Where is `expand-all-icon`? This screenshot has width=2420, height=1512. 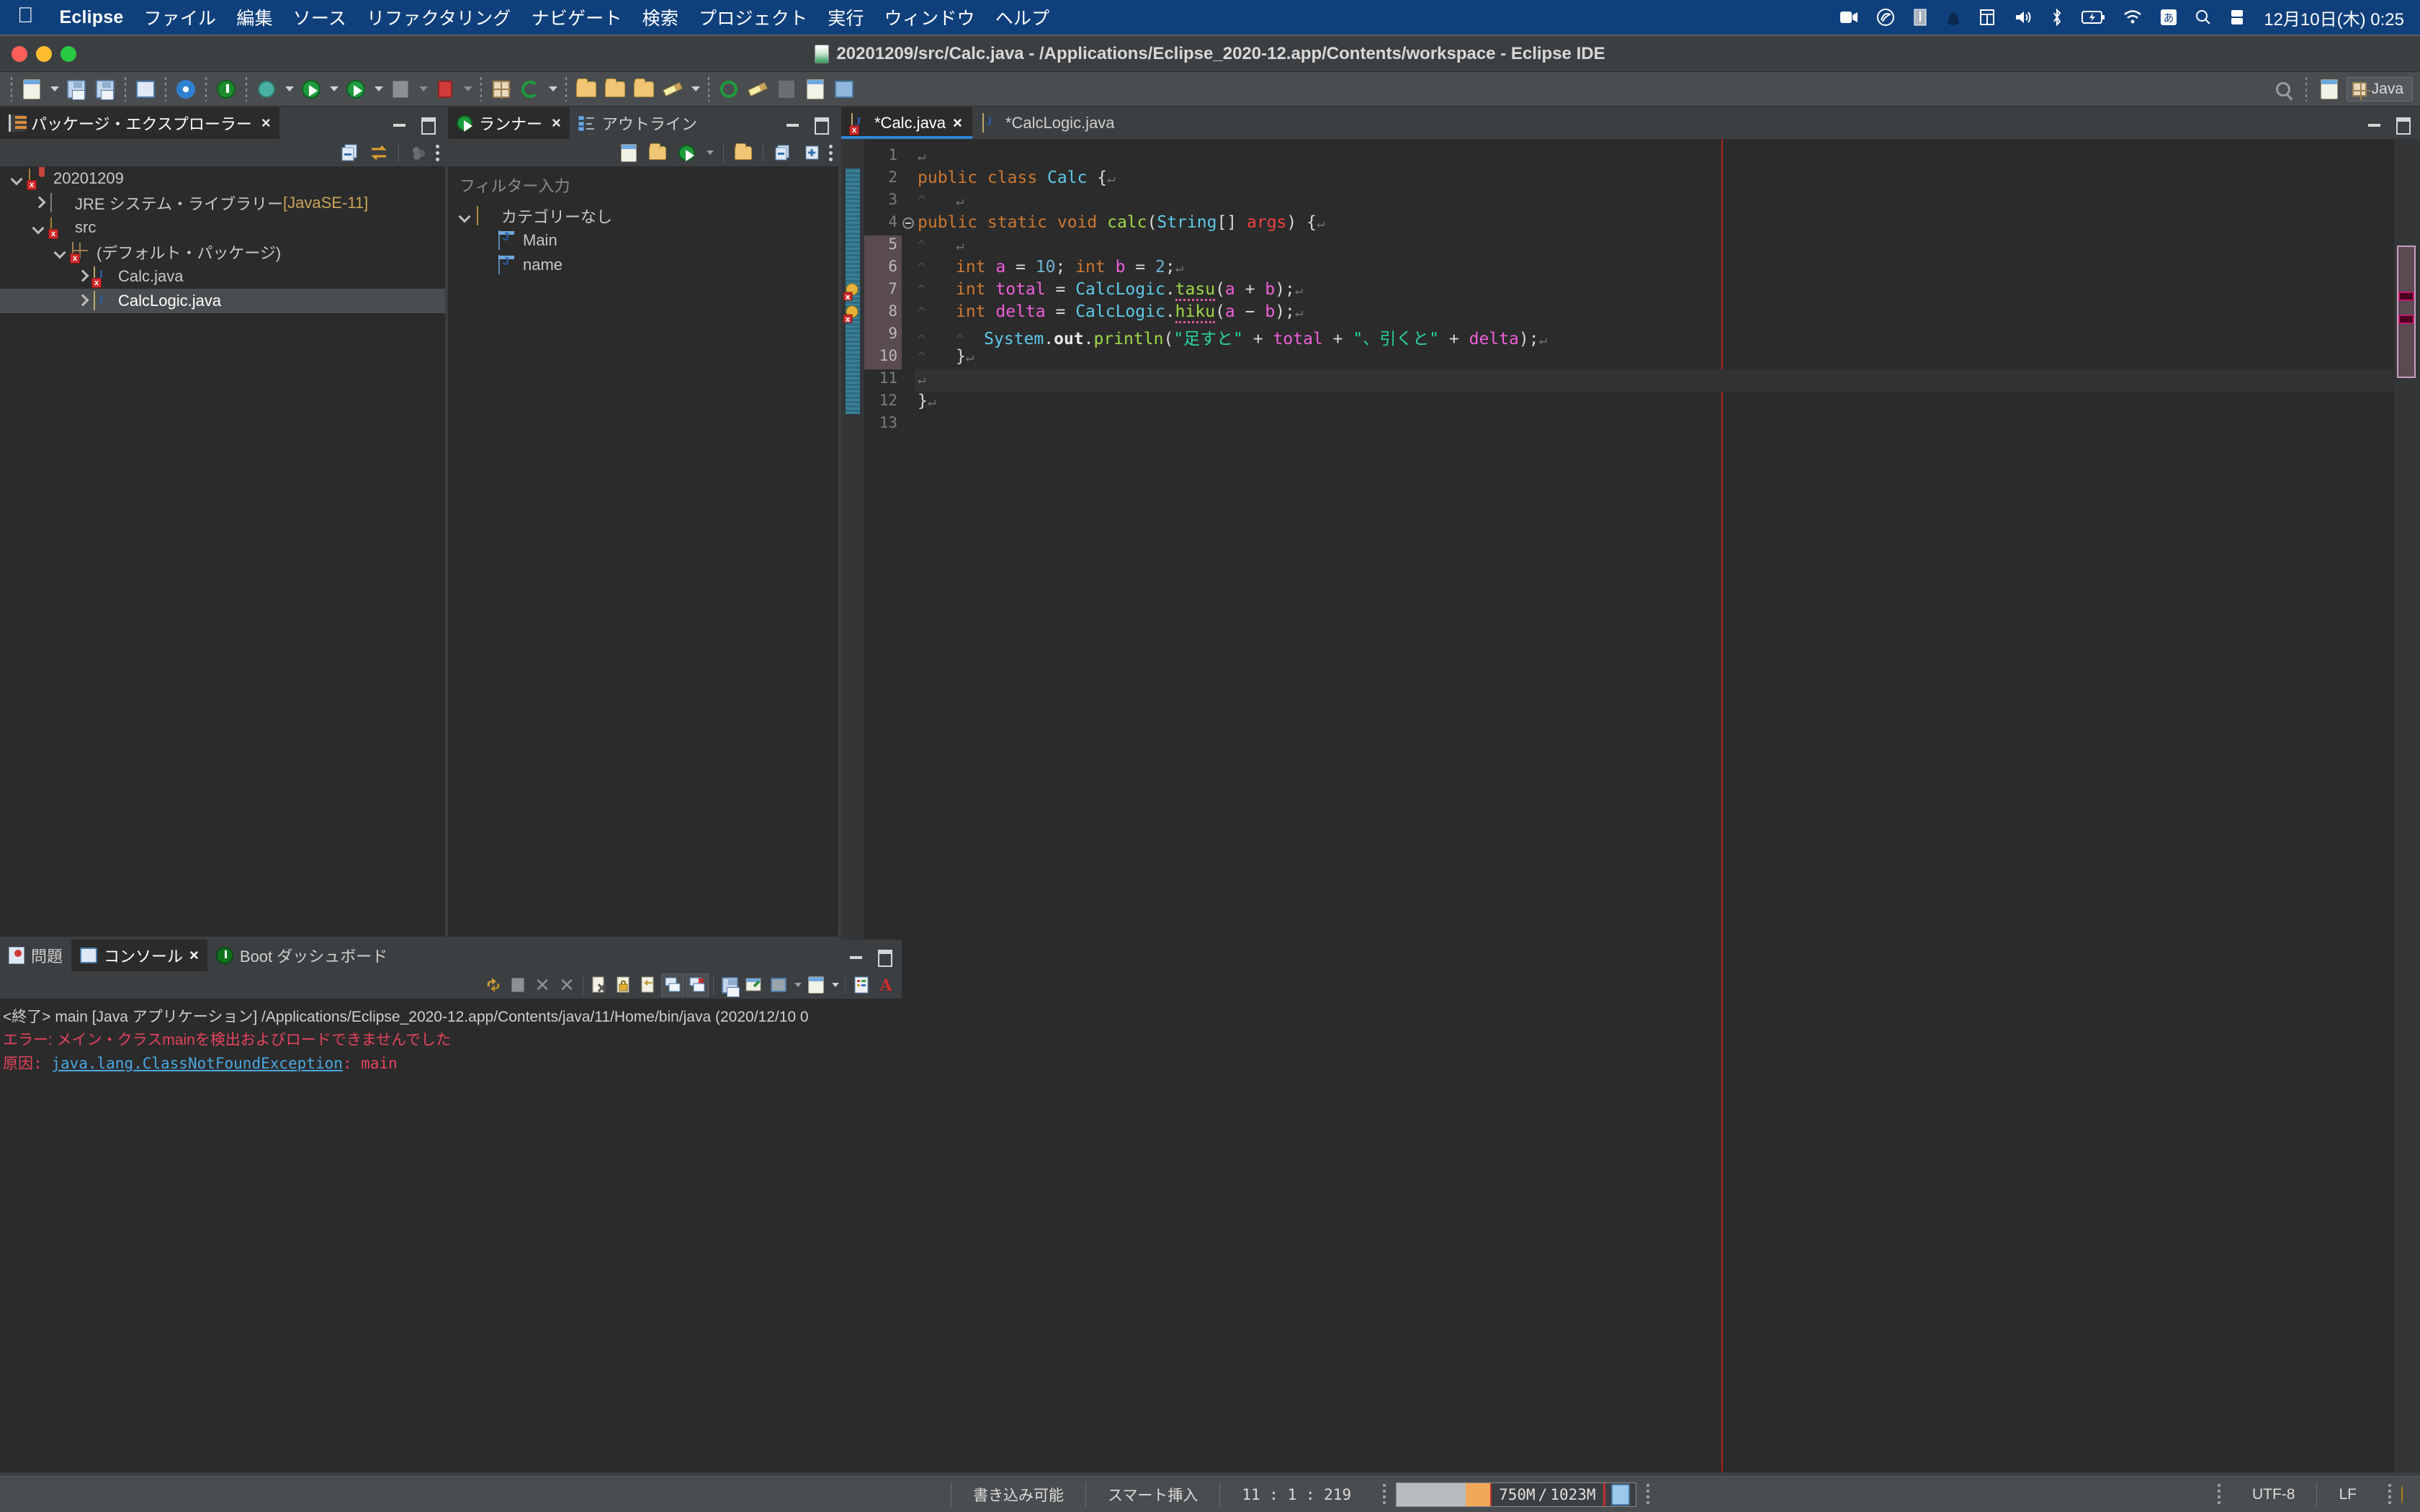
expand-all-icon is located at coordinates (811, 152).